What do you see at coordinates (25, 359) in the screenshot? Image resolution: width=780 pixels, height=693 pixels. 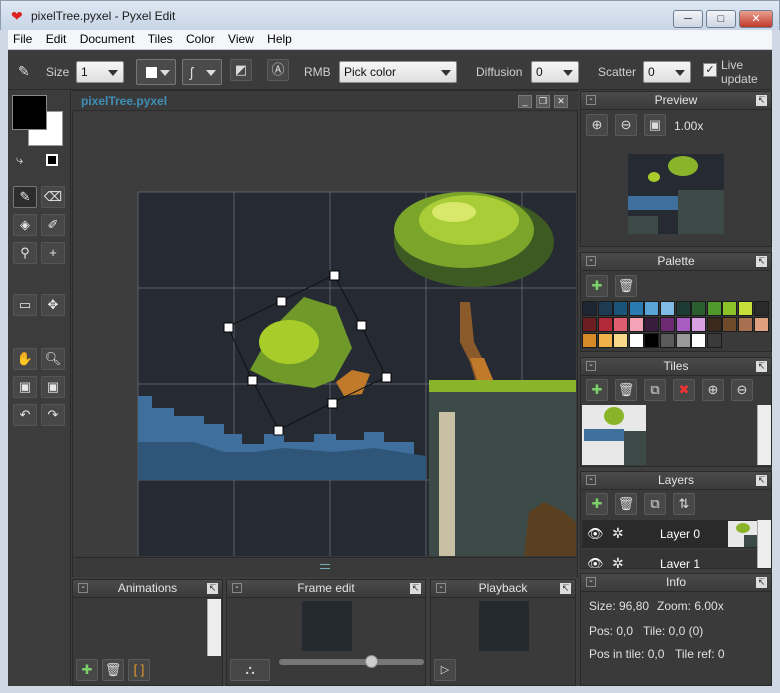 I see `hand-tool-button: ✋` at bounding box center [25, 359].